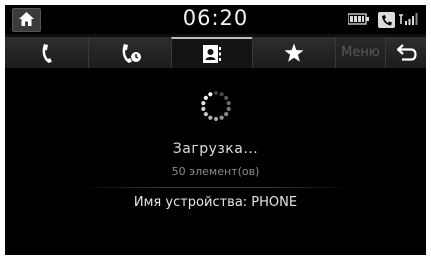 This screenshot has width=431, height=260. What do you see at coordinates (215, 202) in the screenshot?
I see `device-name: Имя устройства: PHONE` at bounding box center [215, 202].